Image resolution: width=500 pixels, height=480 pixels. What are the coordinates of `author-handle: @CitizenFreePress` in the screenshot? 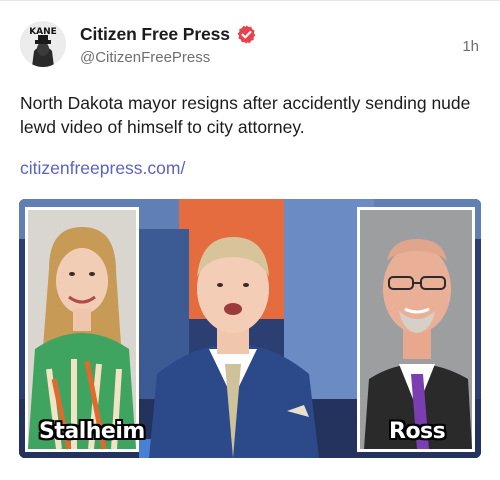 It's located at (145, 57).